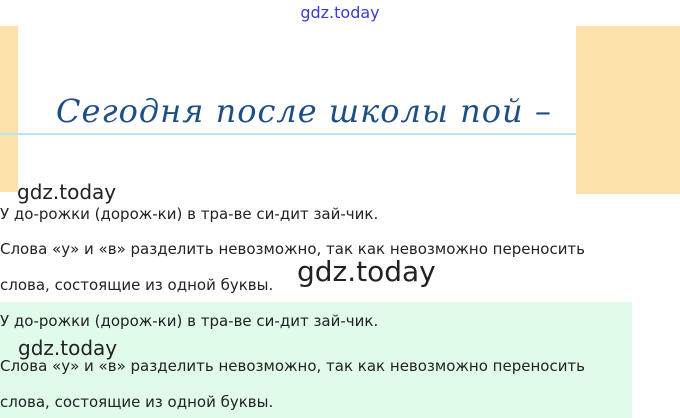 The height and width of the screenshot is (418, 680). I want to click on watermark-overlay-2: gdz.today, so click(366, 271).